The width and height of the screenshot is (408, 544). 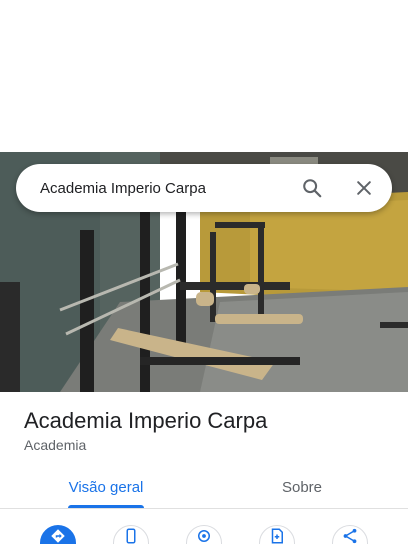 I want to click on tab-bar: Visão geral Sobre, so click(x=204, y=487).